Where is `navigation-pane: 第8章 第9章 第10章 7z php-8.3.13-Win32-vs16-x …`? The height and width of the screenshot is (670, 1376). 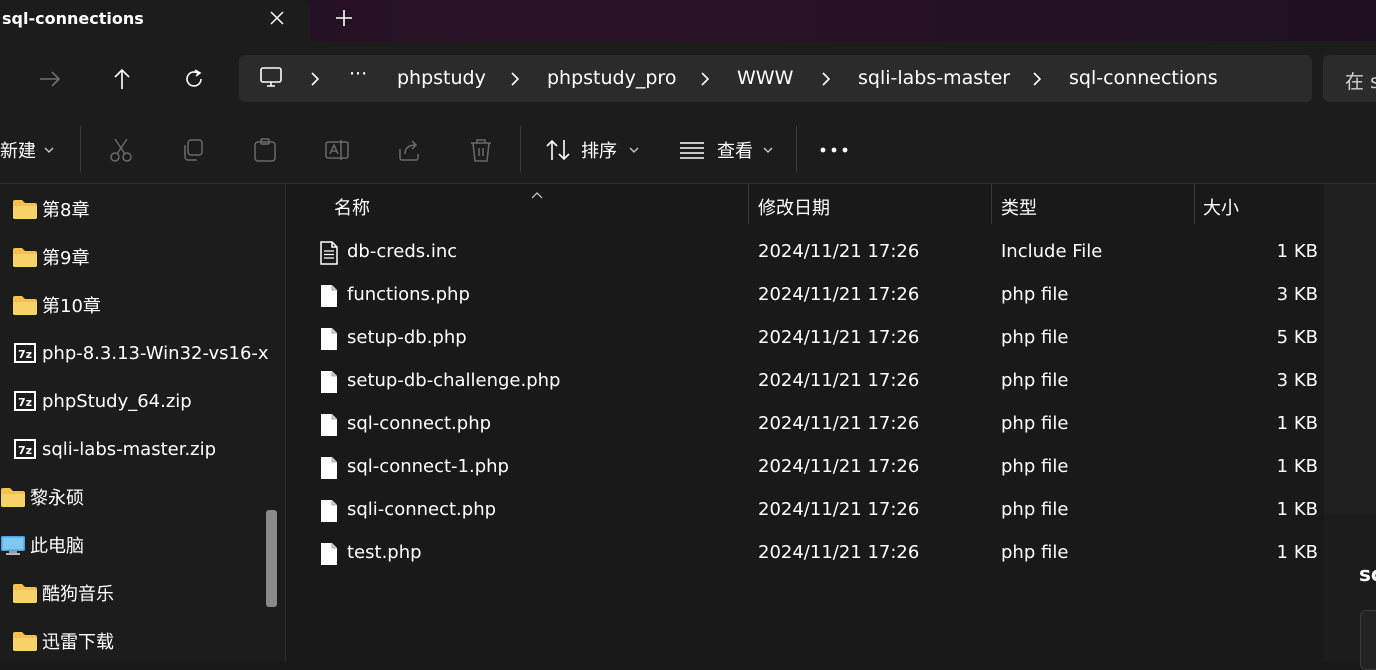
navigation-pane: 第8章 第9章 第10章 7z php-8.3.13-Win32-vs16-x … is located at coordinates (143, 423).